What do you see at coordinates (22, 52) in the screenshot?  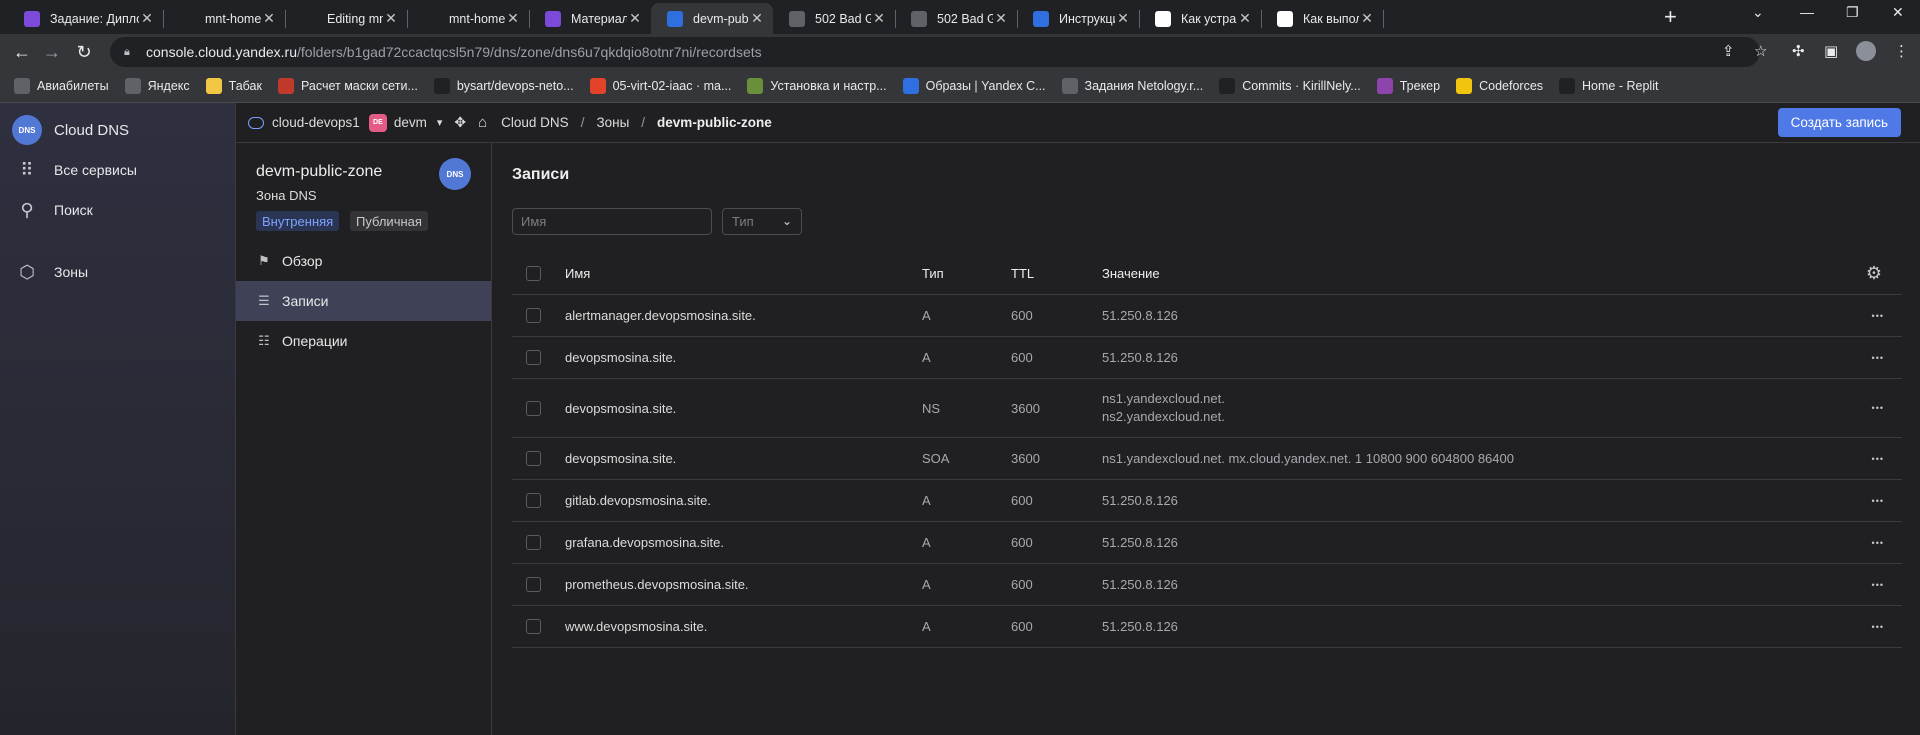 I see `back-icon: ←` at bounding box center [22, 52].